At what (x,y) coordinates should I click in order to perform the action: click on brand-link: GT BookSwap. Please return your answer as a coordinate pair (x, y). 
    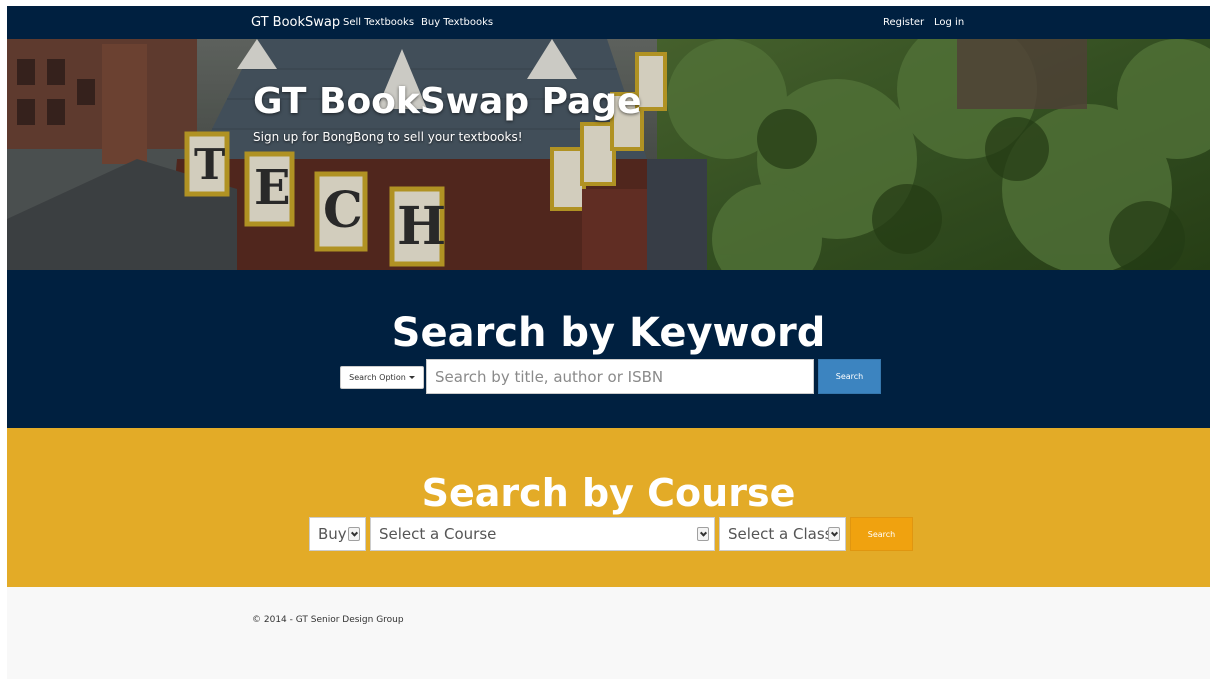
    Looking at the image, I should click on (295, 22).